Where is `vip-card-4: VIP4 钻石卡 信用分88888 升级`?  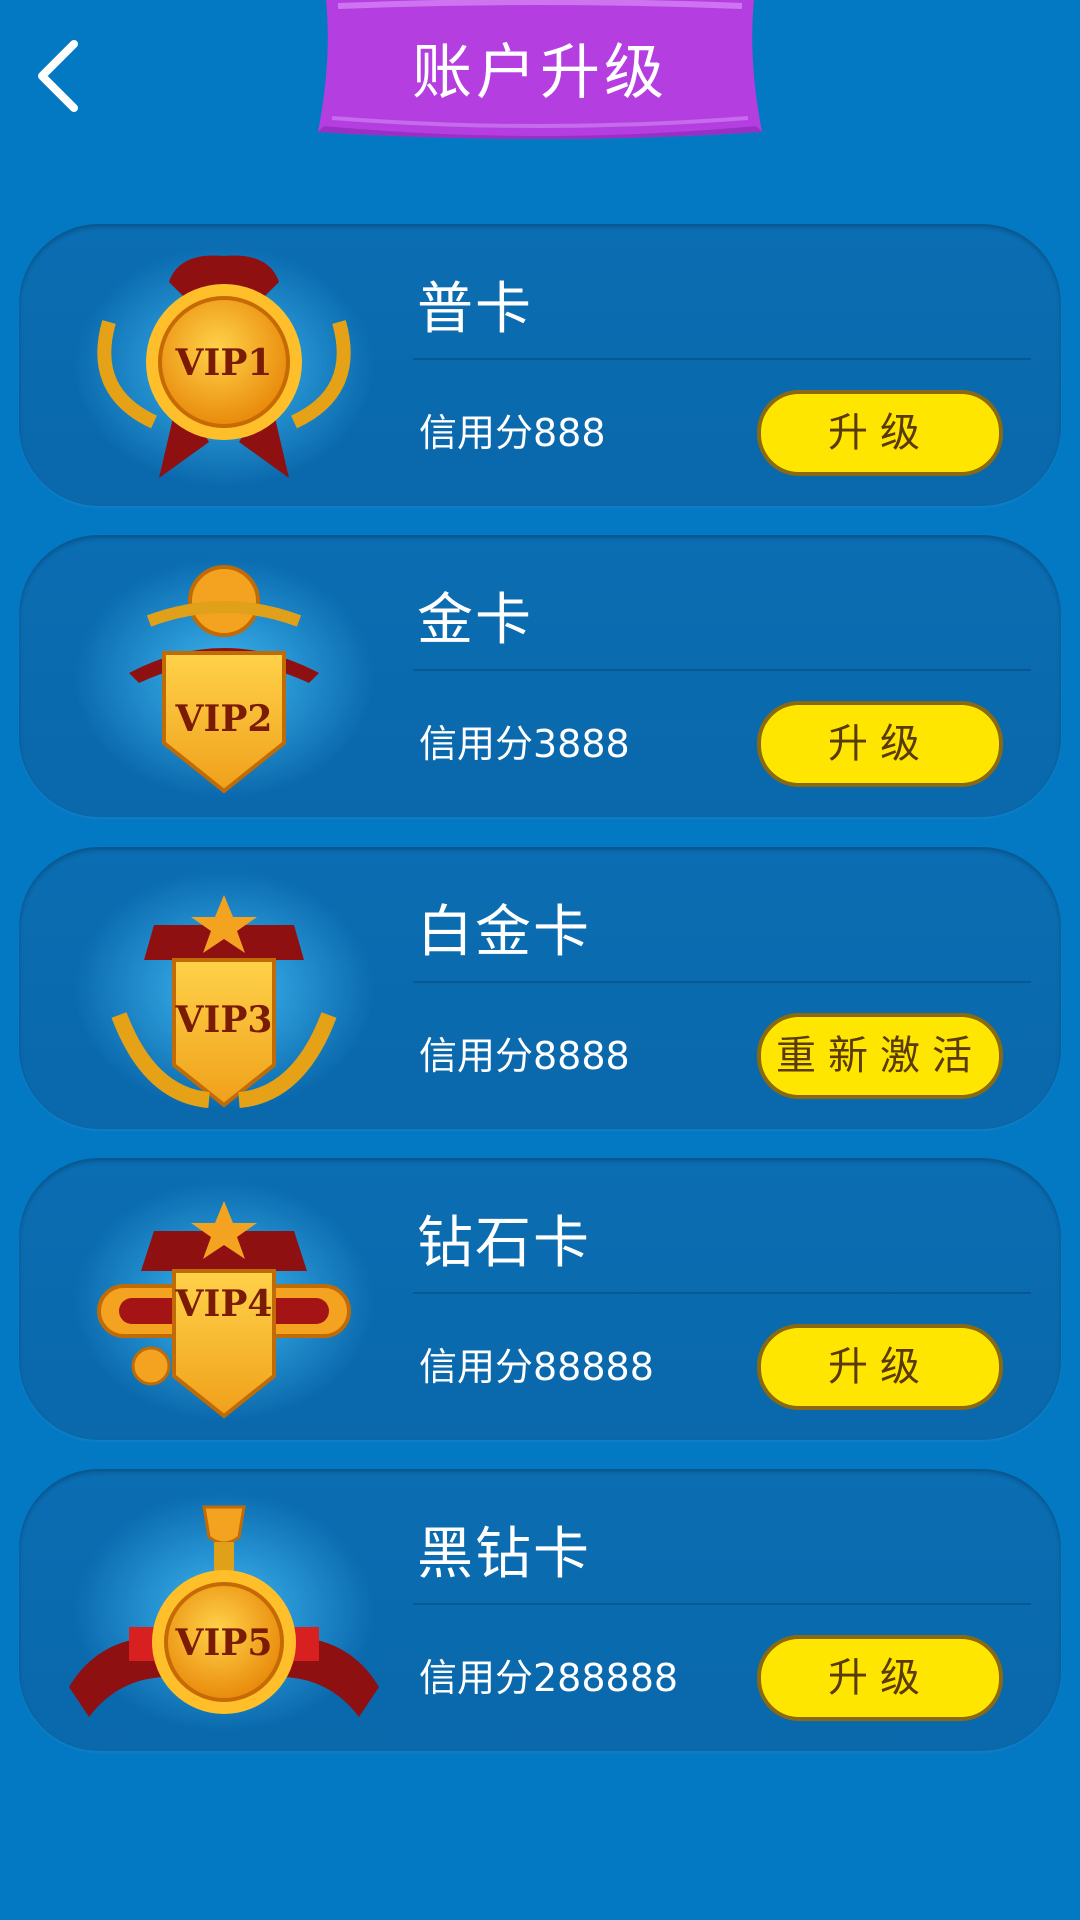 vip-card-4: VIP4 钻石卡 信用分88888 升级 is located at coordinates (540, 1299).